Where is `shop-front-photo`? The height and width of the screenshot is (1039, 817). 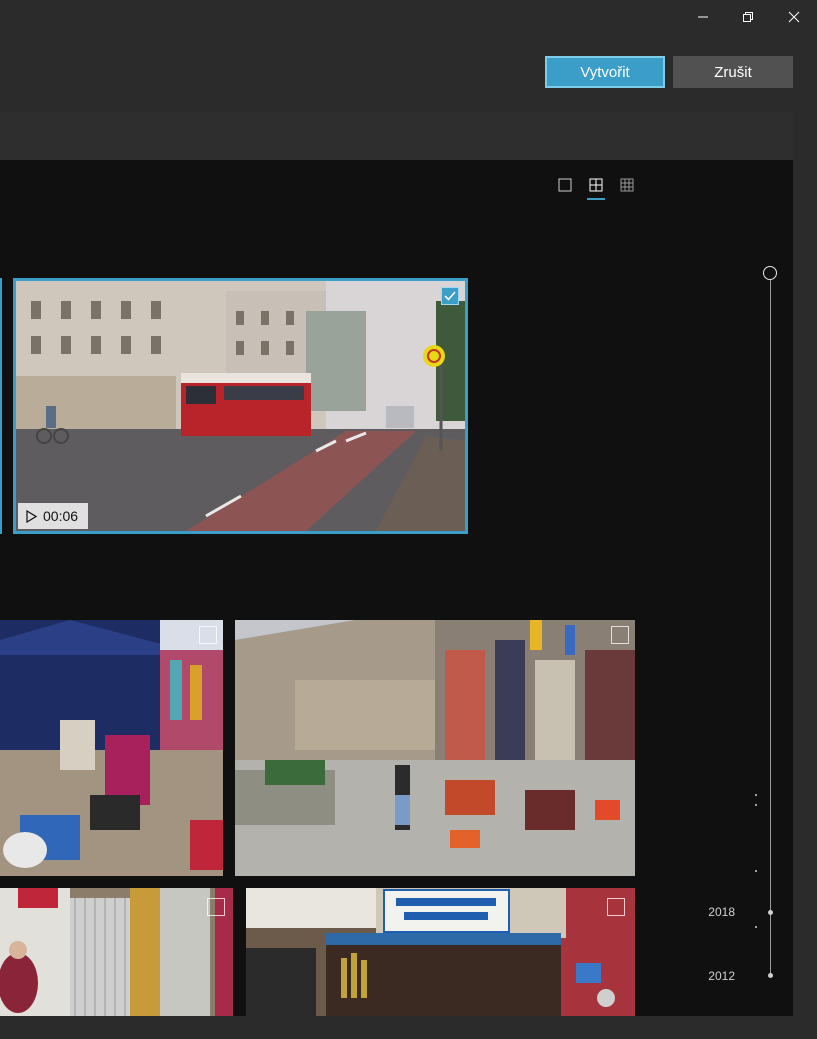
shop-front-photo is located at coordinates (116, 952).